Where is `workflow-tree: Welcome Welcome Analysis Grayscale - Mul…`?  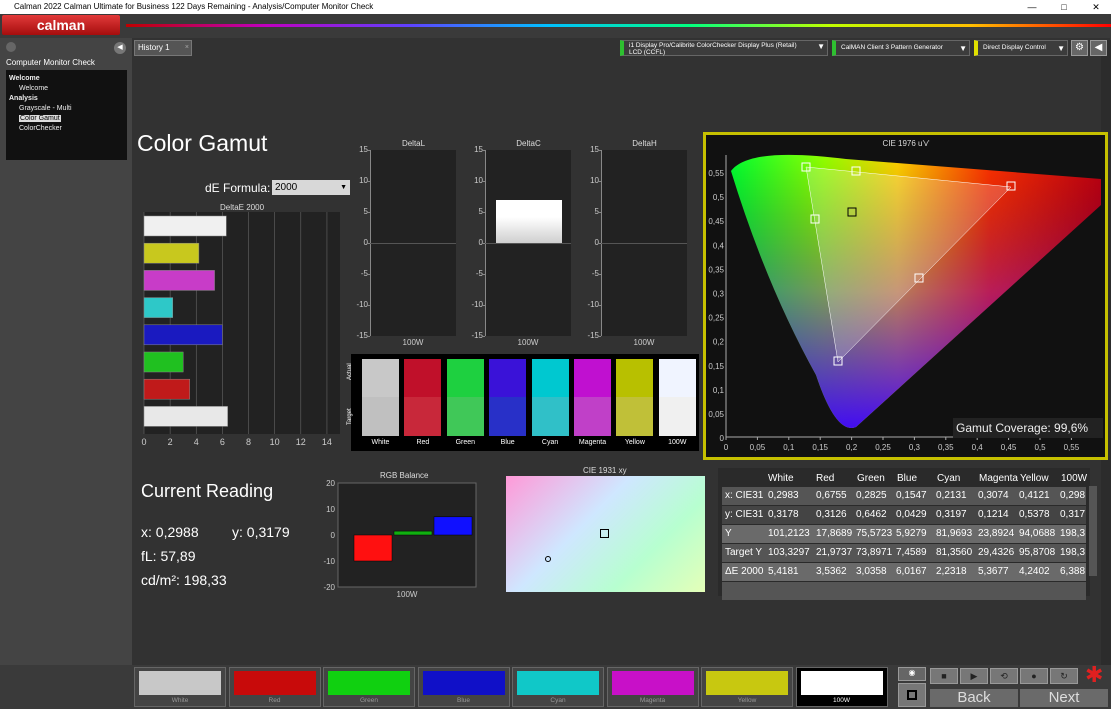
workflow-tree: Welcome Welcome Analysis Grayscale - Mul… is located at coordinates (66, 115).